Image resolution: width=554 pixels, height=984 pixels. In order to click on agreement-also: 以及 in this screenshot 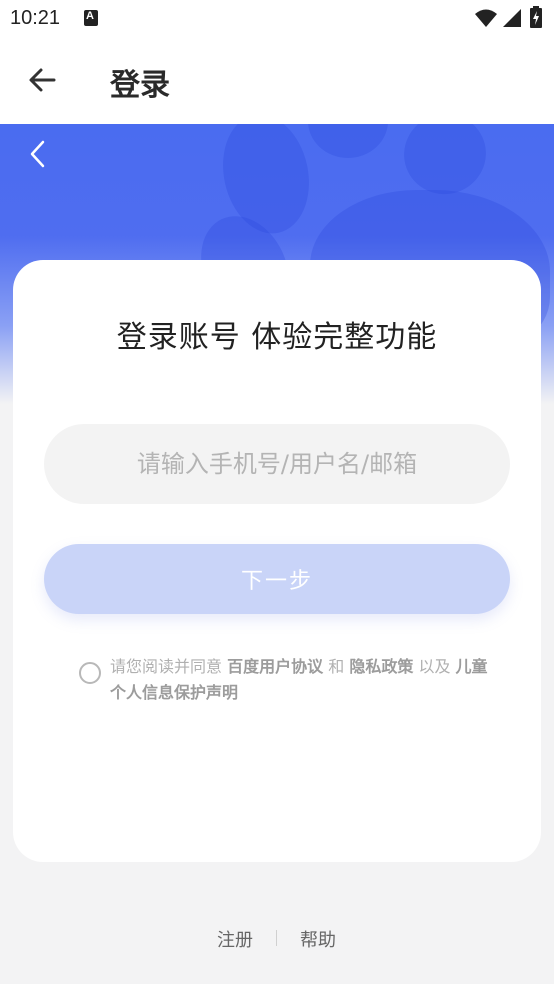, I will do `click(434, 666)`.